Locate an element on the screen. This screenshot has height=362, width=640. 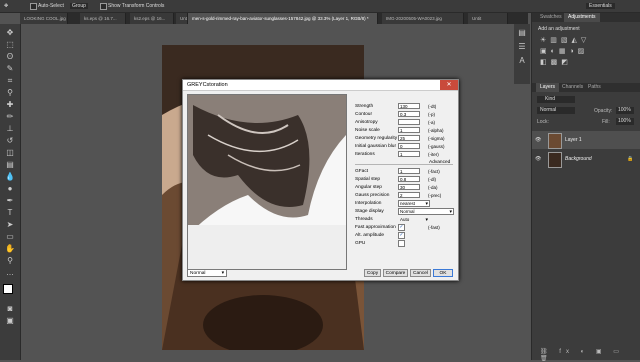
gradient-tool-icon: ▤ is located at coordinates (10, 164).